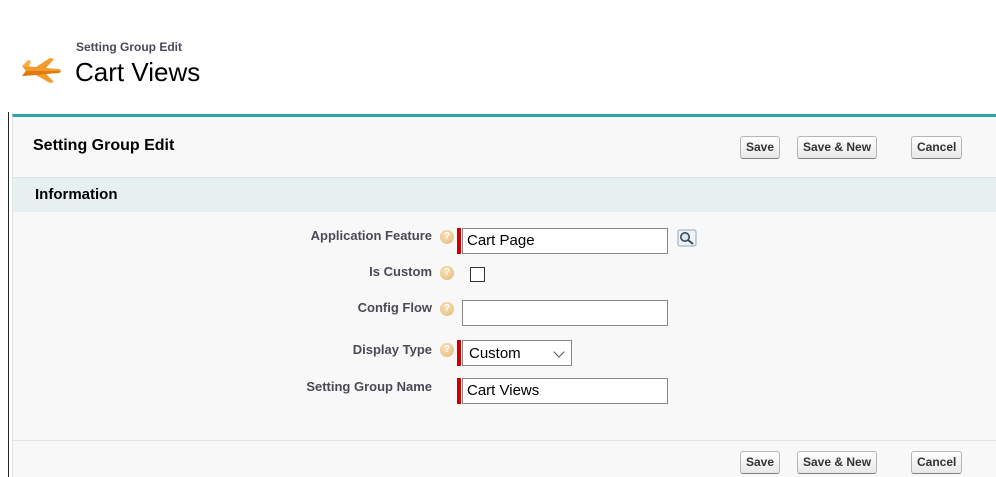  Describe the element at coordinates (837, 147) in the screenshot. I see `save-new-button-top: Save & New` at that location.